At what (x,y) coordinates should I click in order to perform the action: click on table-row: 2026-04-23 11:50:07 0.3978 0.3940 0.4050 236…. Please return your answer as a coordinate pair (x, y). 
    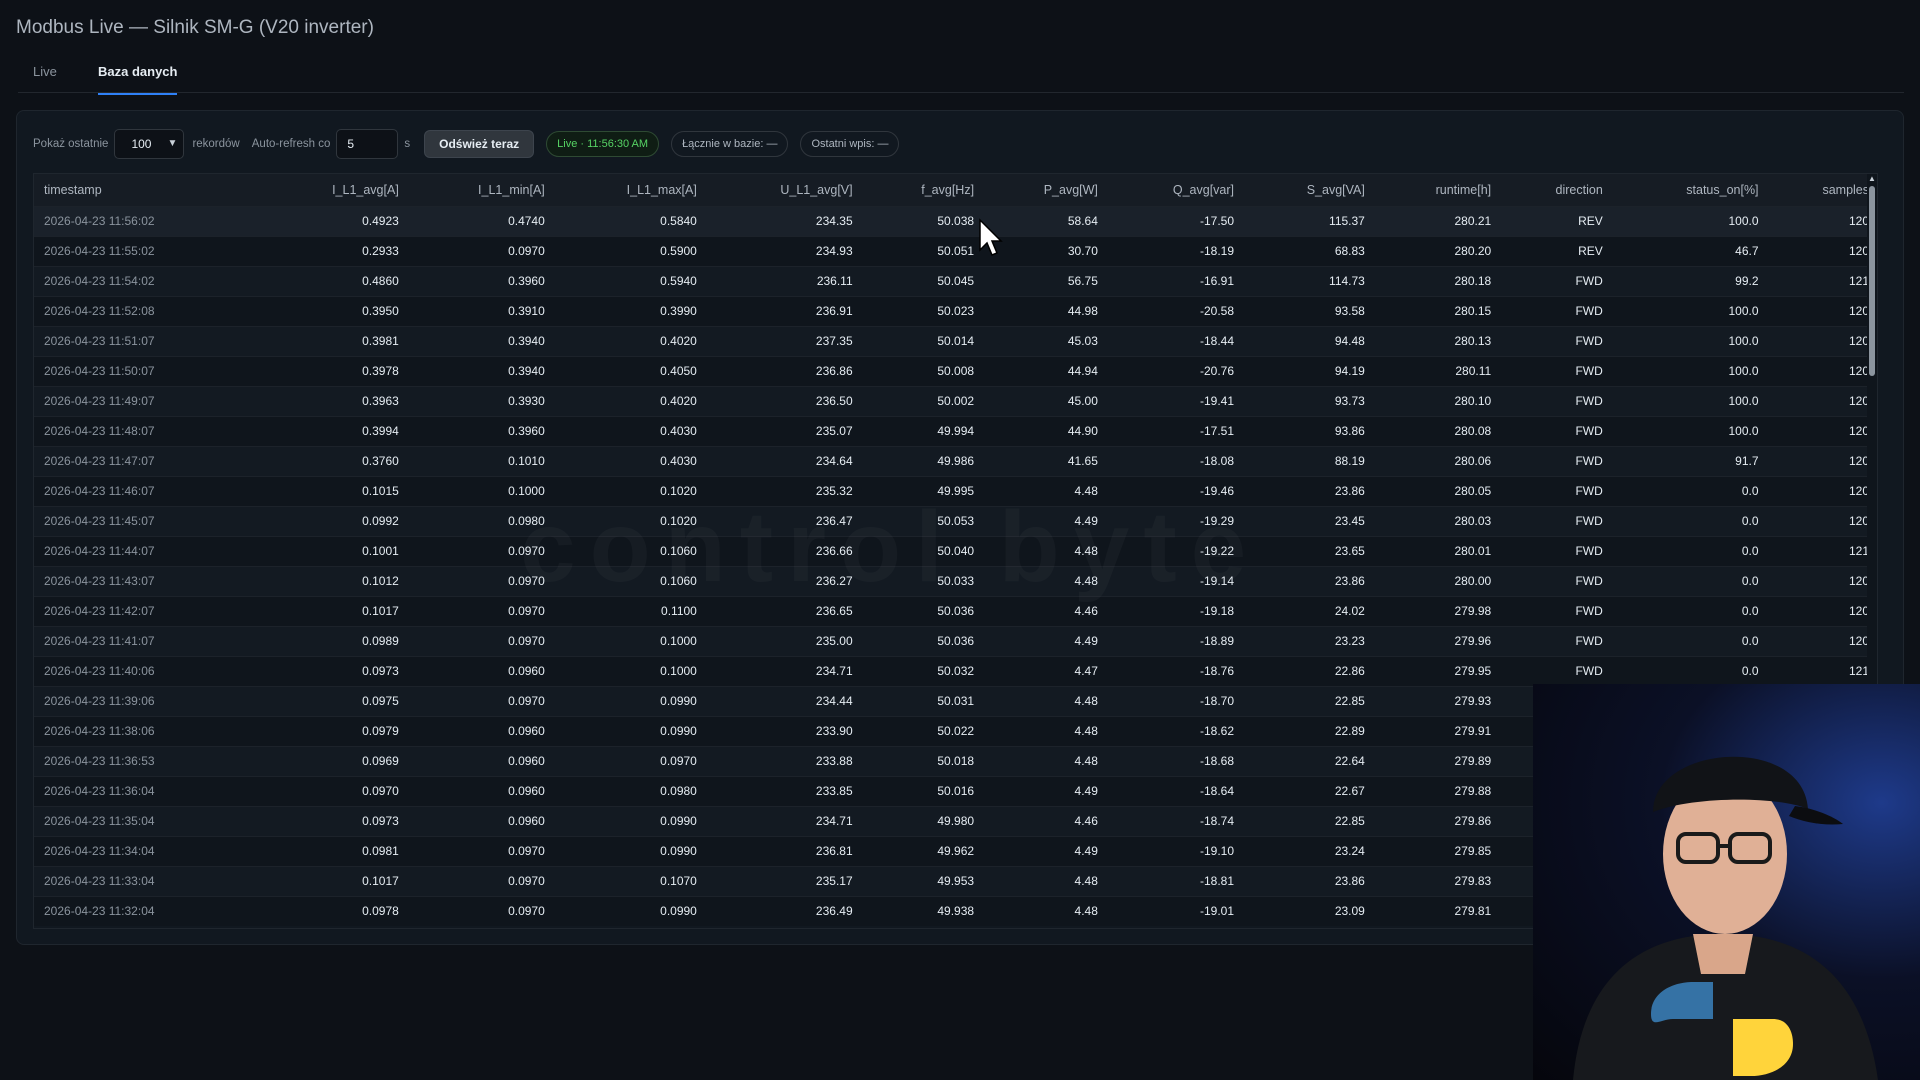
    Looking at the image, I should click on (955, 370).